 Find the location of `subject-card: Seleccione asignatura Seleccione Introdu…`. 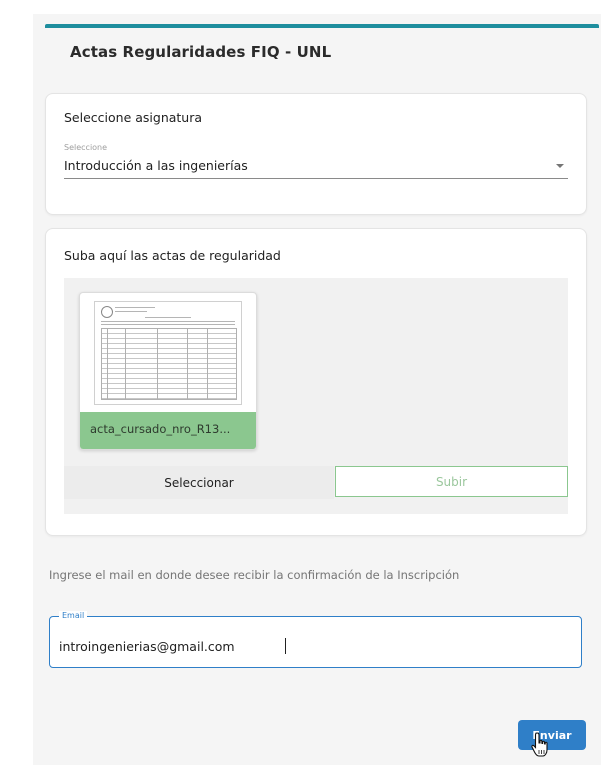

subject-card: Seleccione asignatura Seleccione Introdu… is located at coordinates (316, 154).